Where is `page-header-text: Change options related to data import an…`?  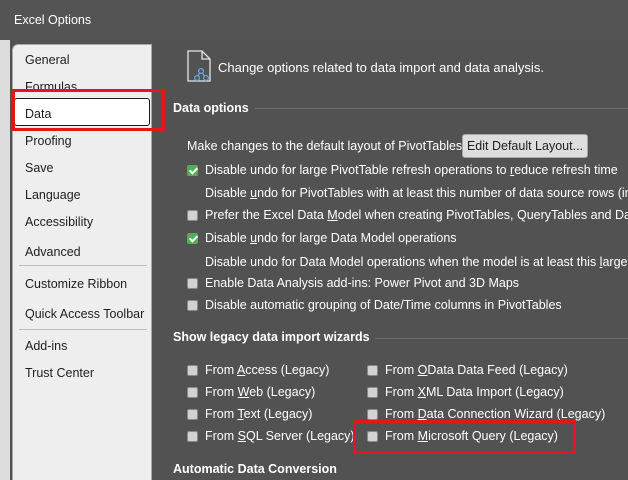
page-header-text: Change options related to data import an… is located at coordinates (381, 67).